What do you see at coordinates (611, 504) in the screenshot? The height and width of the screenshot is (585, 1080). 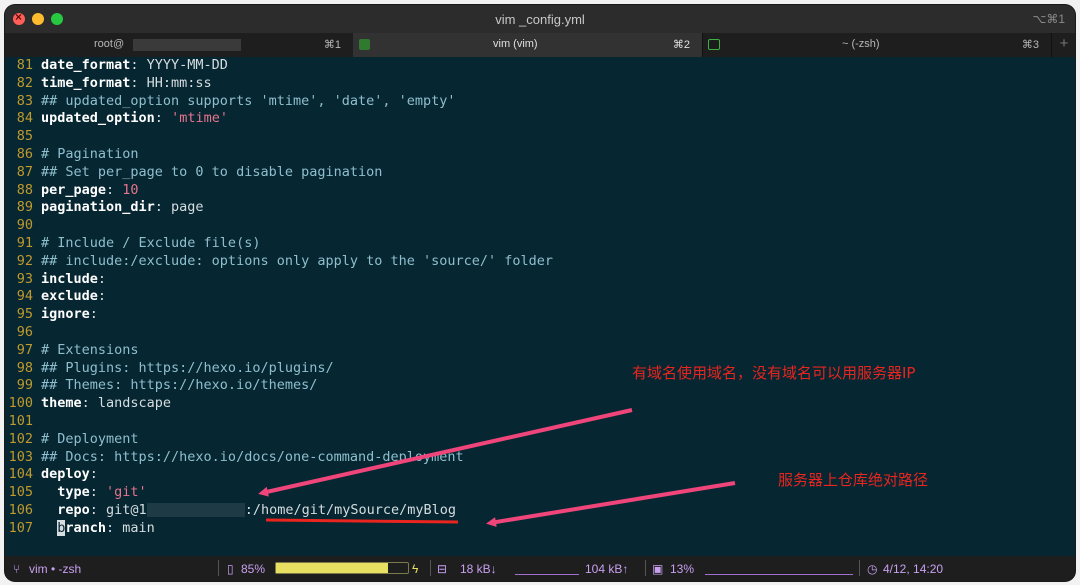 I see `arrow-to-repo-path` at bounding box center [611, 504].